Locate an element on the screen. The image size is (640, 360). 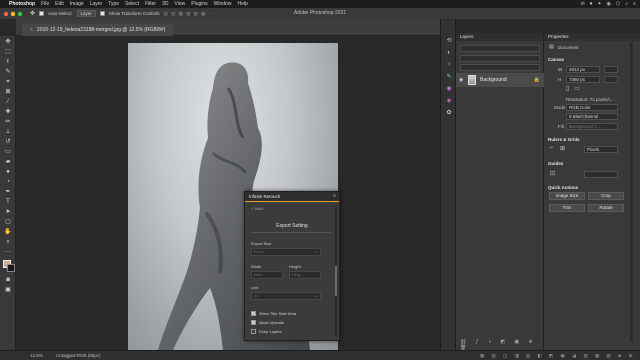
eyedropper-tool-icon: ⁄ is located at coordinates (8, 102).